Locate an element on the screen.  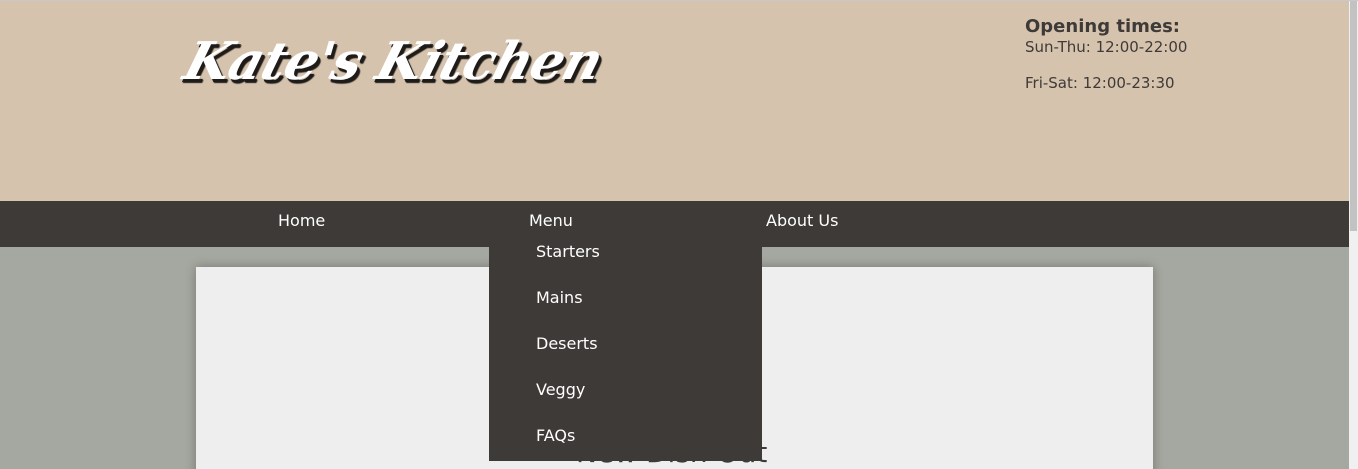
menu-dropdown: Starters Mains Deserts Veggy FAQs is located at coordinates (625, 351).